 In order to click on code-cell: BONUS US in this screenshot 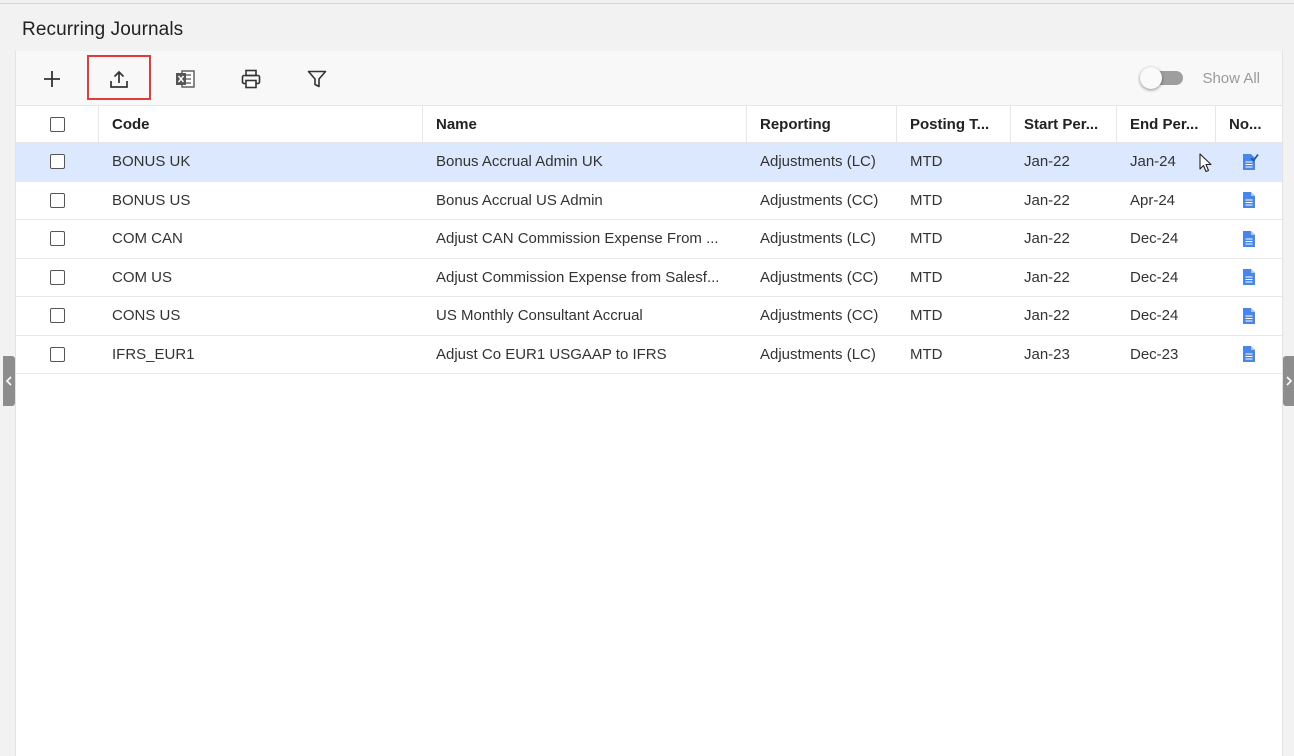, I will do `click(151, 200)`.